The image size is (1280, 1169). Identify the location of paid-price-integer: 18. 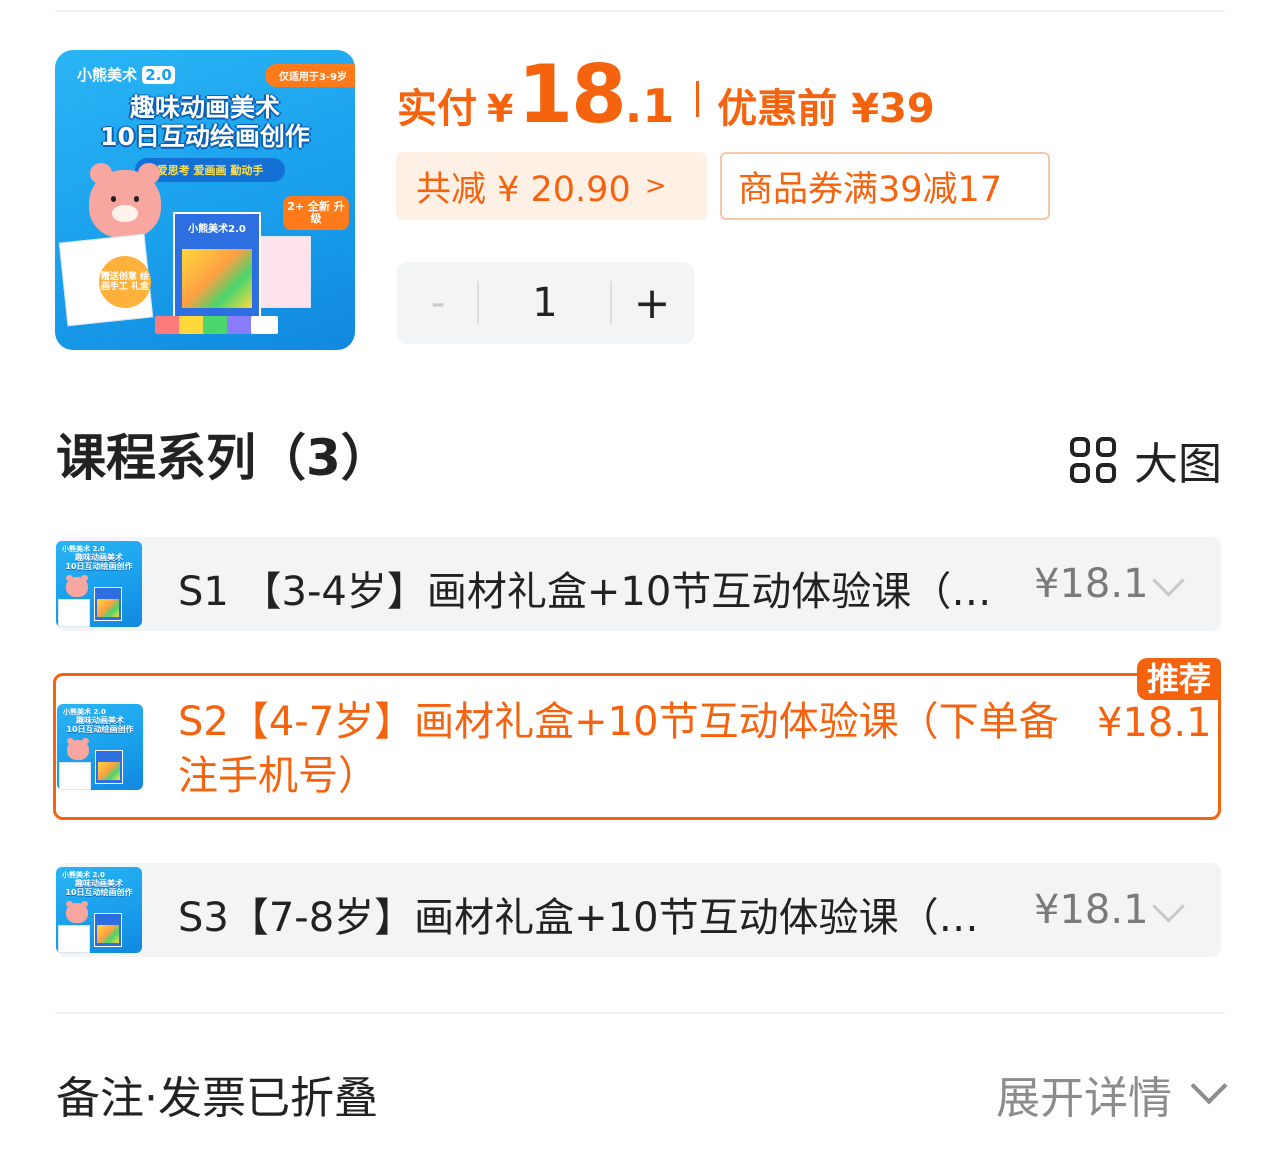
(571, 94).